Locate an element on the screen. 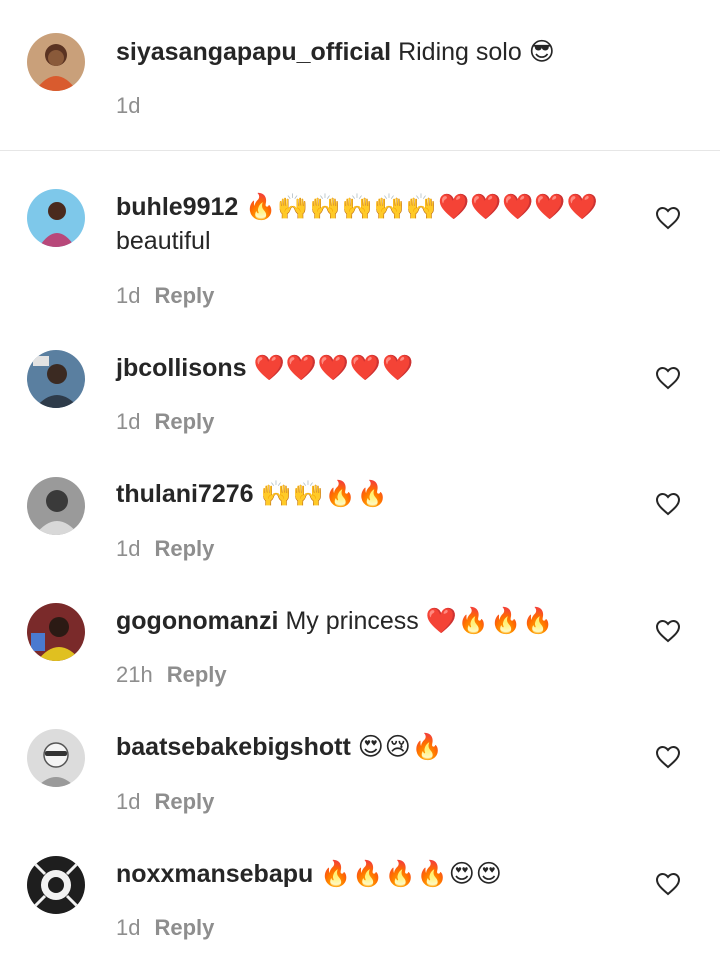 This screenshot has height=980, width=720. comment-emoji: ❤️🔥🔥🔥 is located at coordinates (490, 621).